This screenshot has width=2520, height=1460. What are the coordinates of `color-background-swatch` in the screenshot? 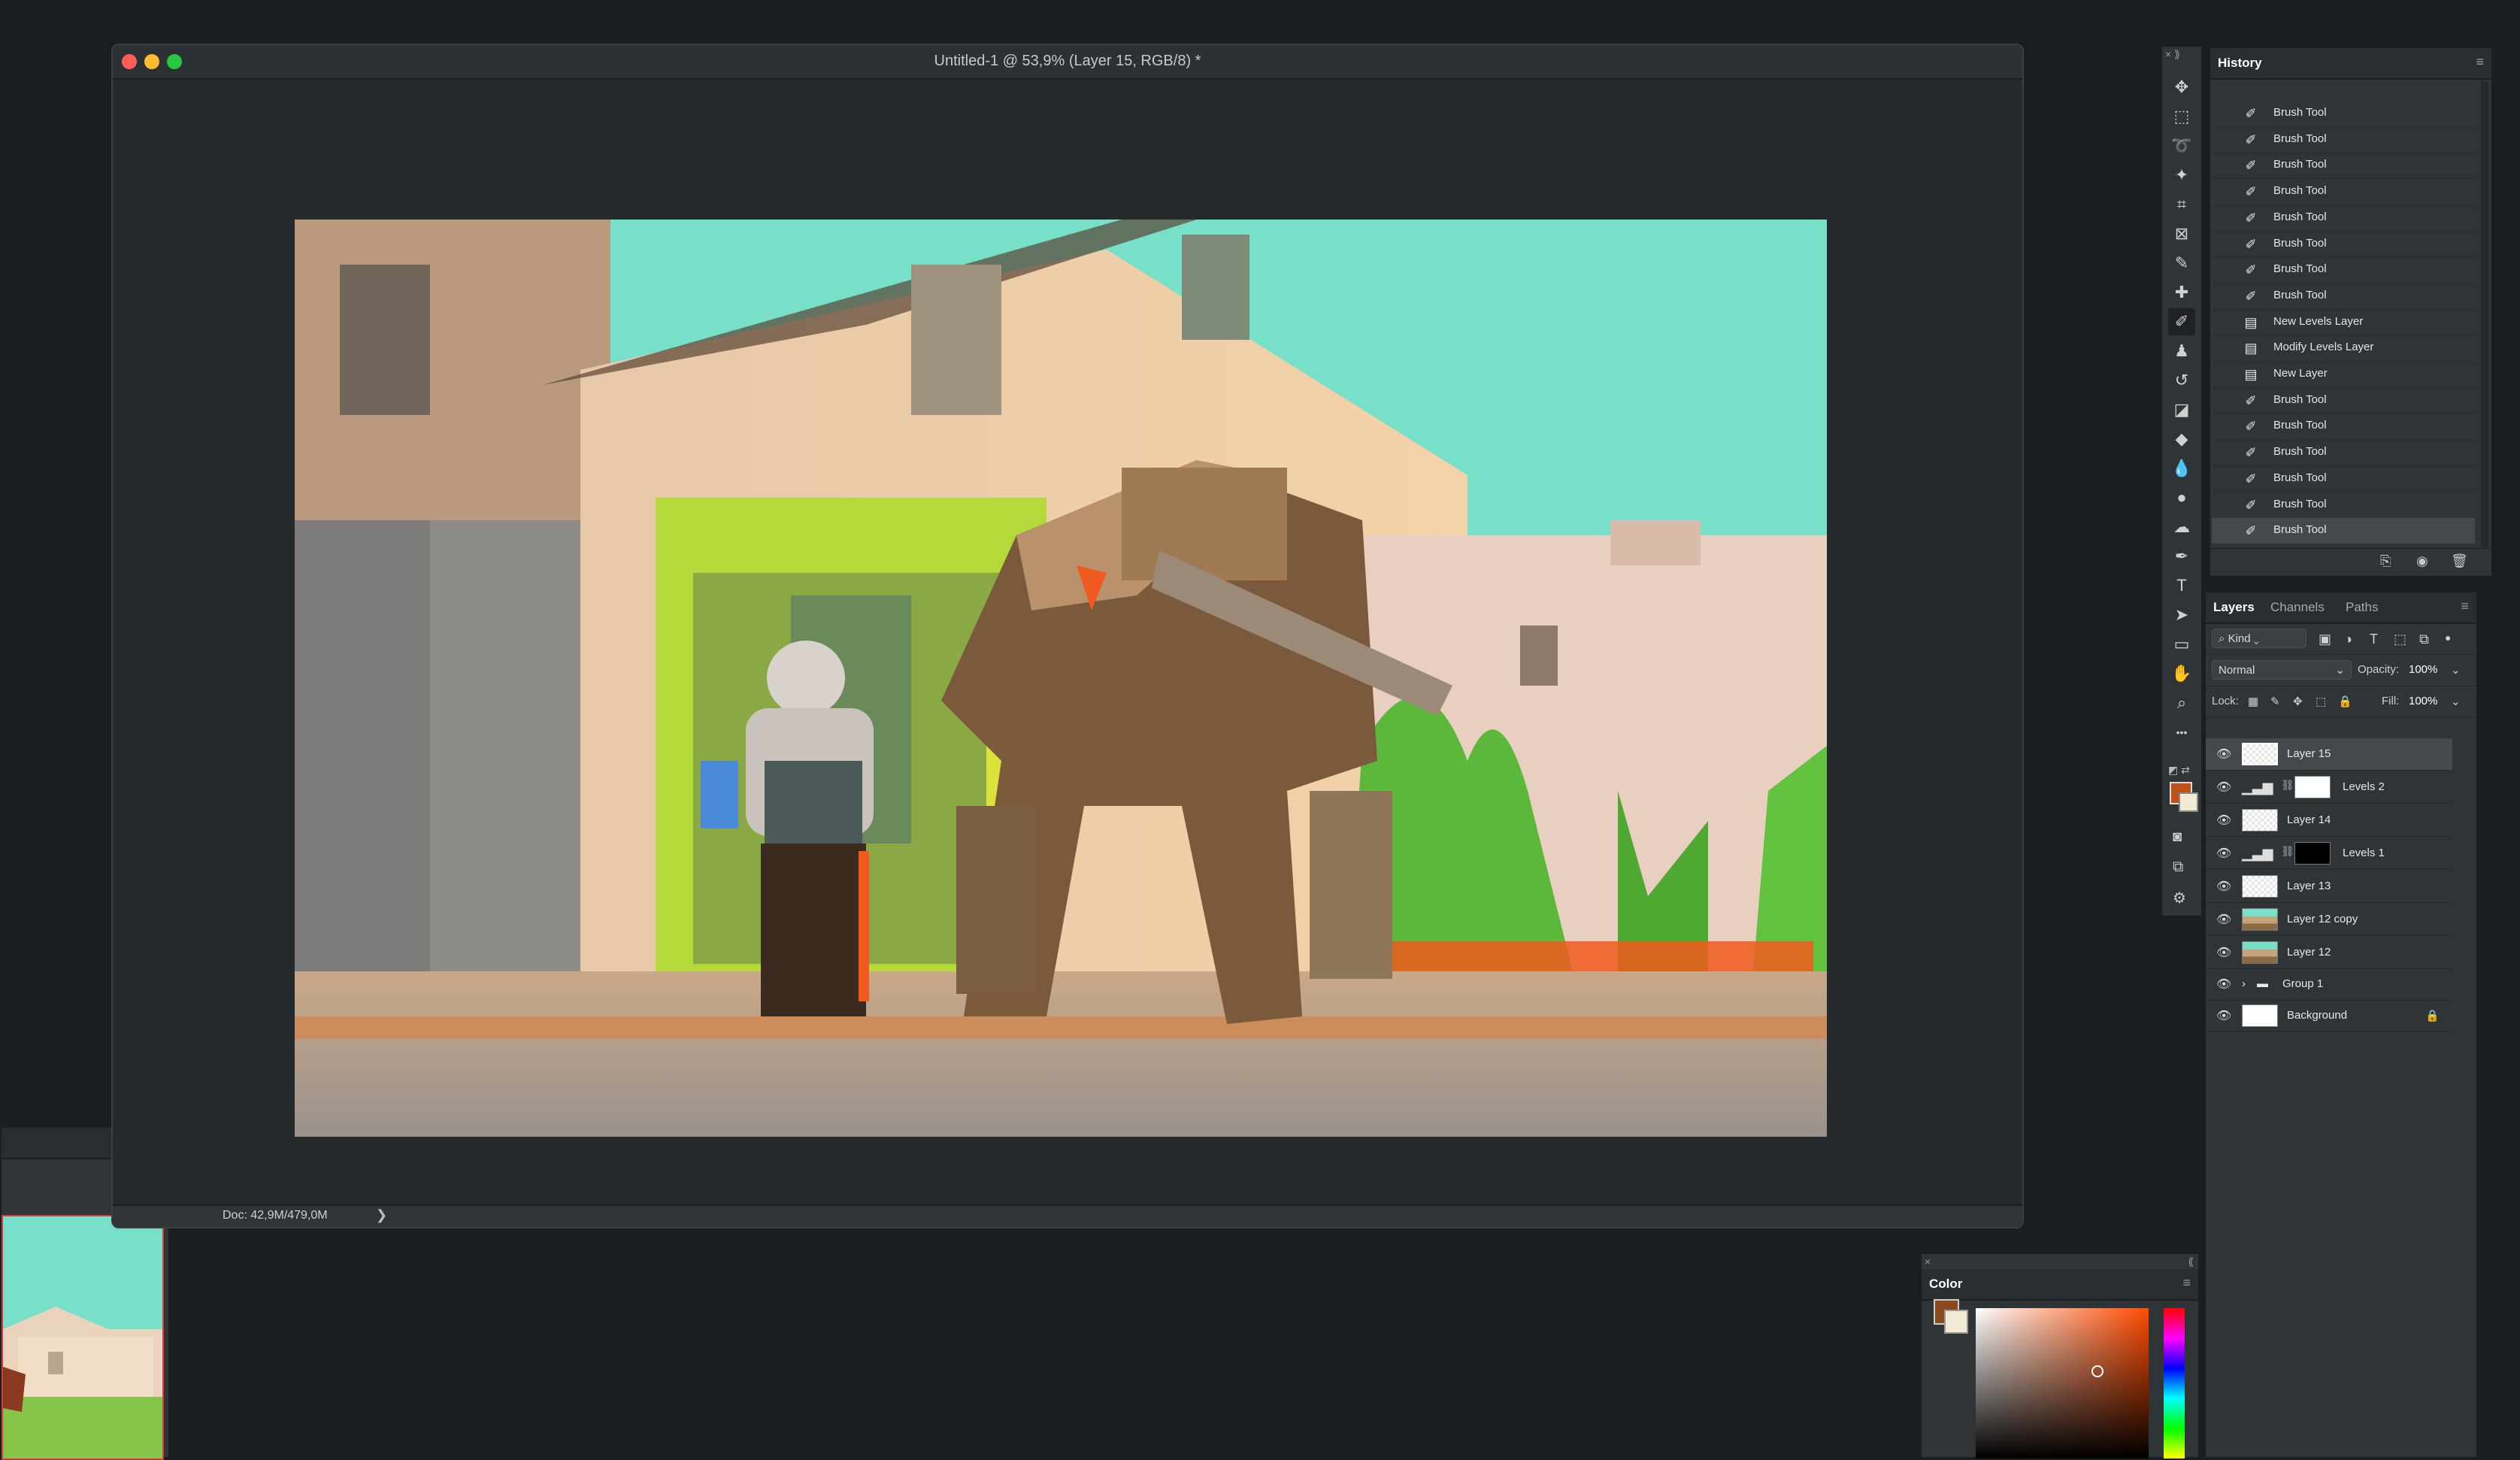 It's located at (1956, 1322).